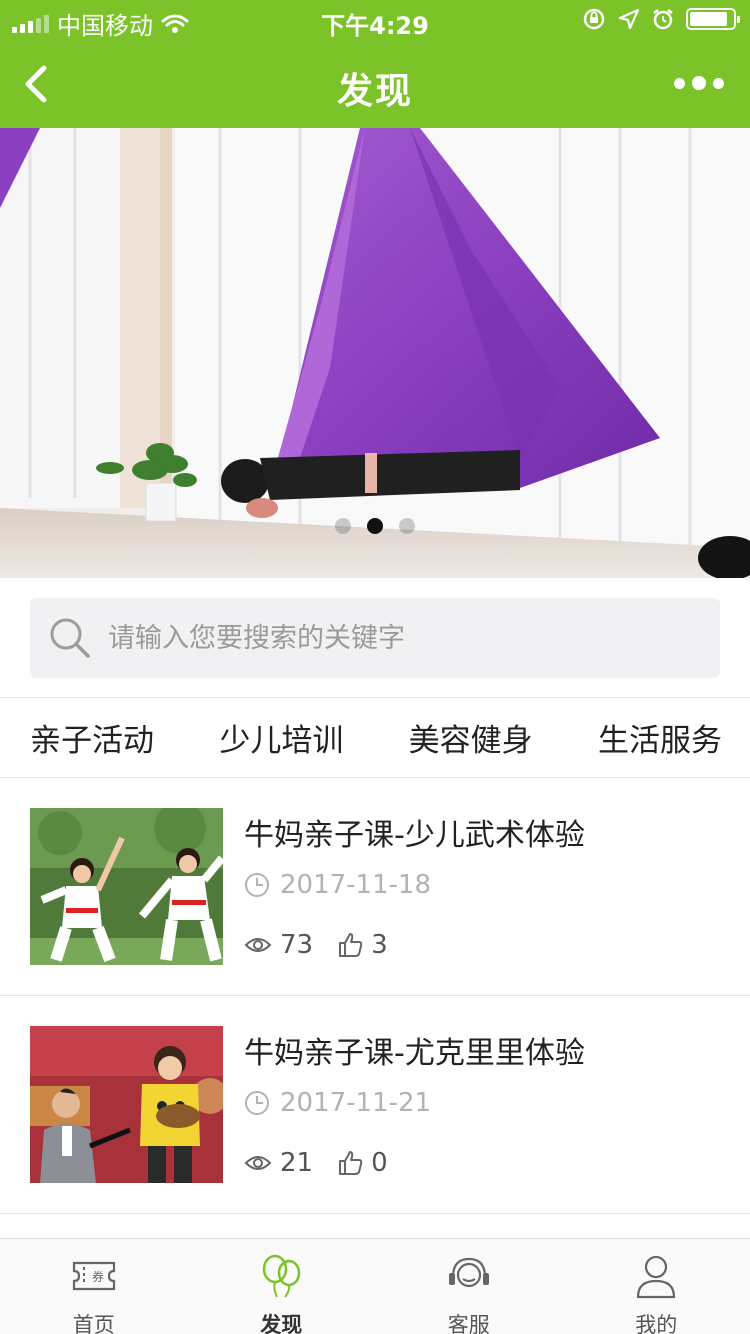 The height and width of the screenshot is (1334, 750). What do you see at coordinates (297, 945) in the screenshot?
I see `view-count: 73` at bounding box center [297, 945].